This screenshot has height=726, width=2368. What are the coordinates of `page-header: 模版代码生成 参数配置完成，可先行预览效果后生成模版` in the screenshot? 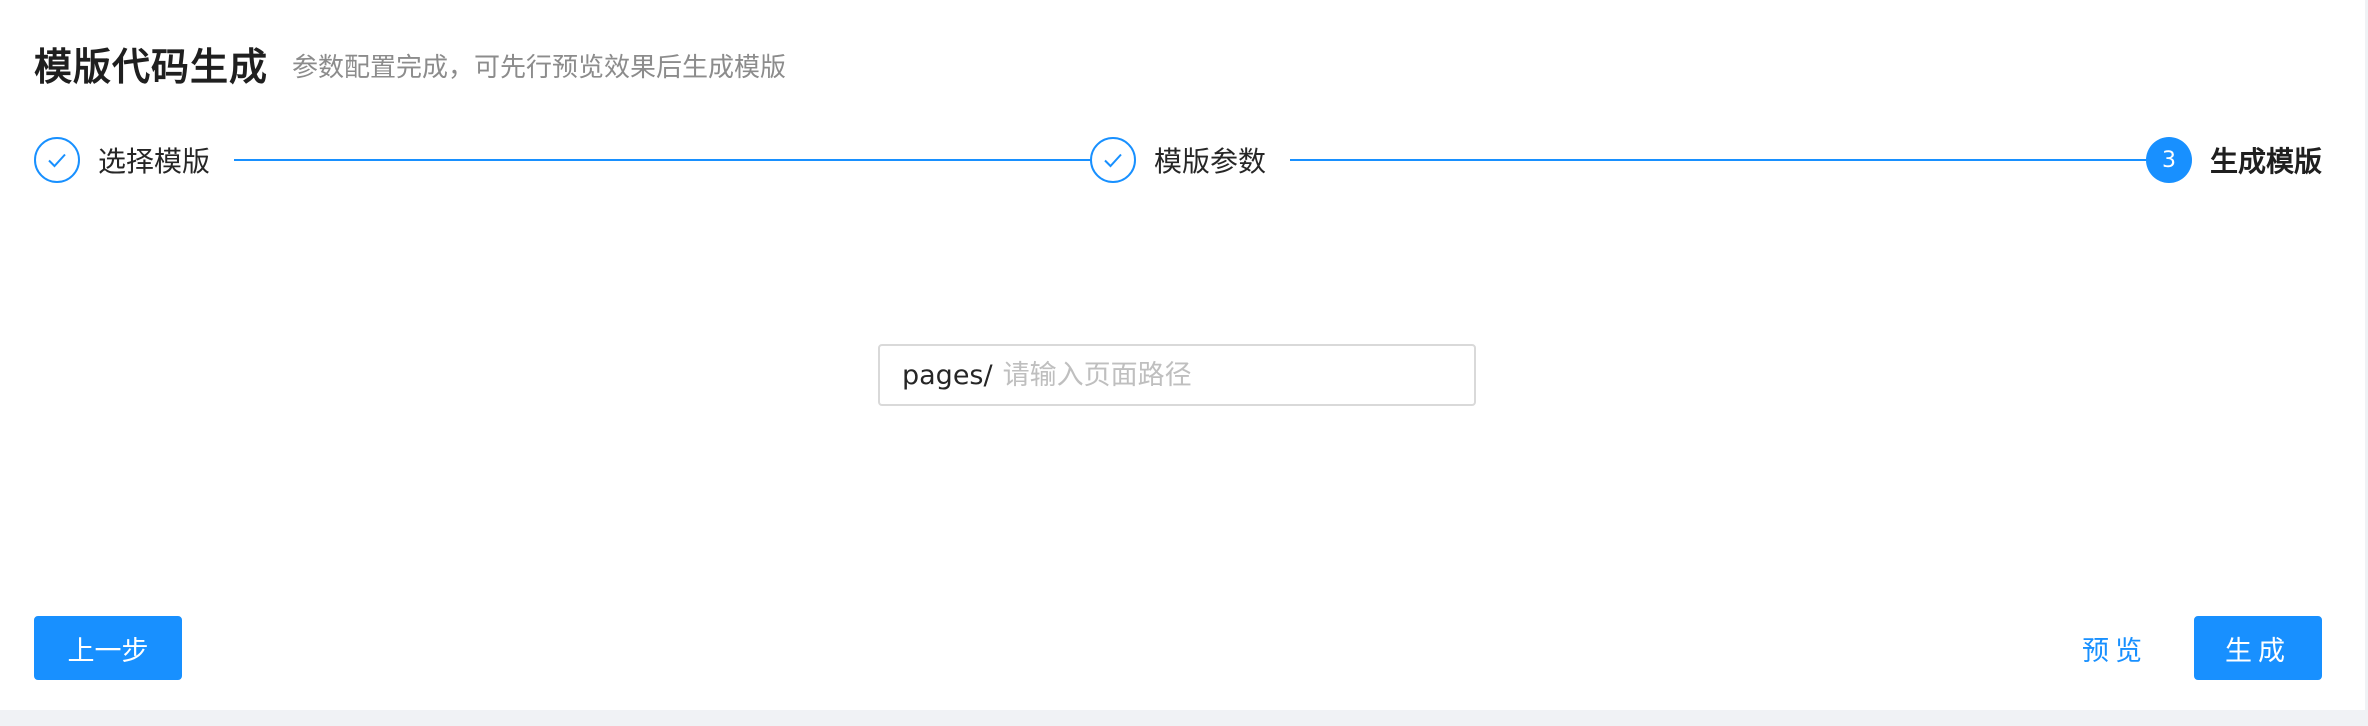 It's located at (410, 63).